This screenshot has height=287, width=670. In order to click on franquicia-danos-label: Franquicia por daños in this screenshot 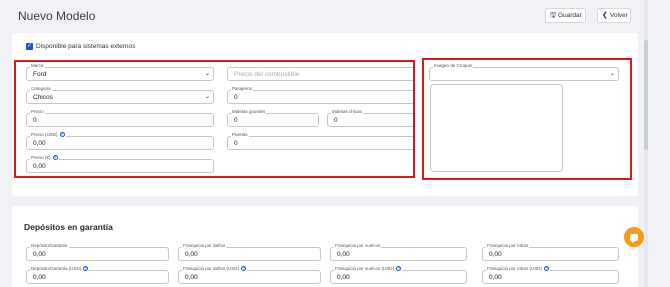, I will do `click(204, 246)`.